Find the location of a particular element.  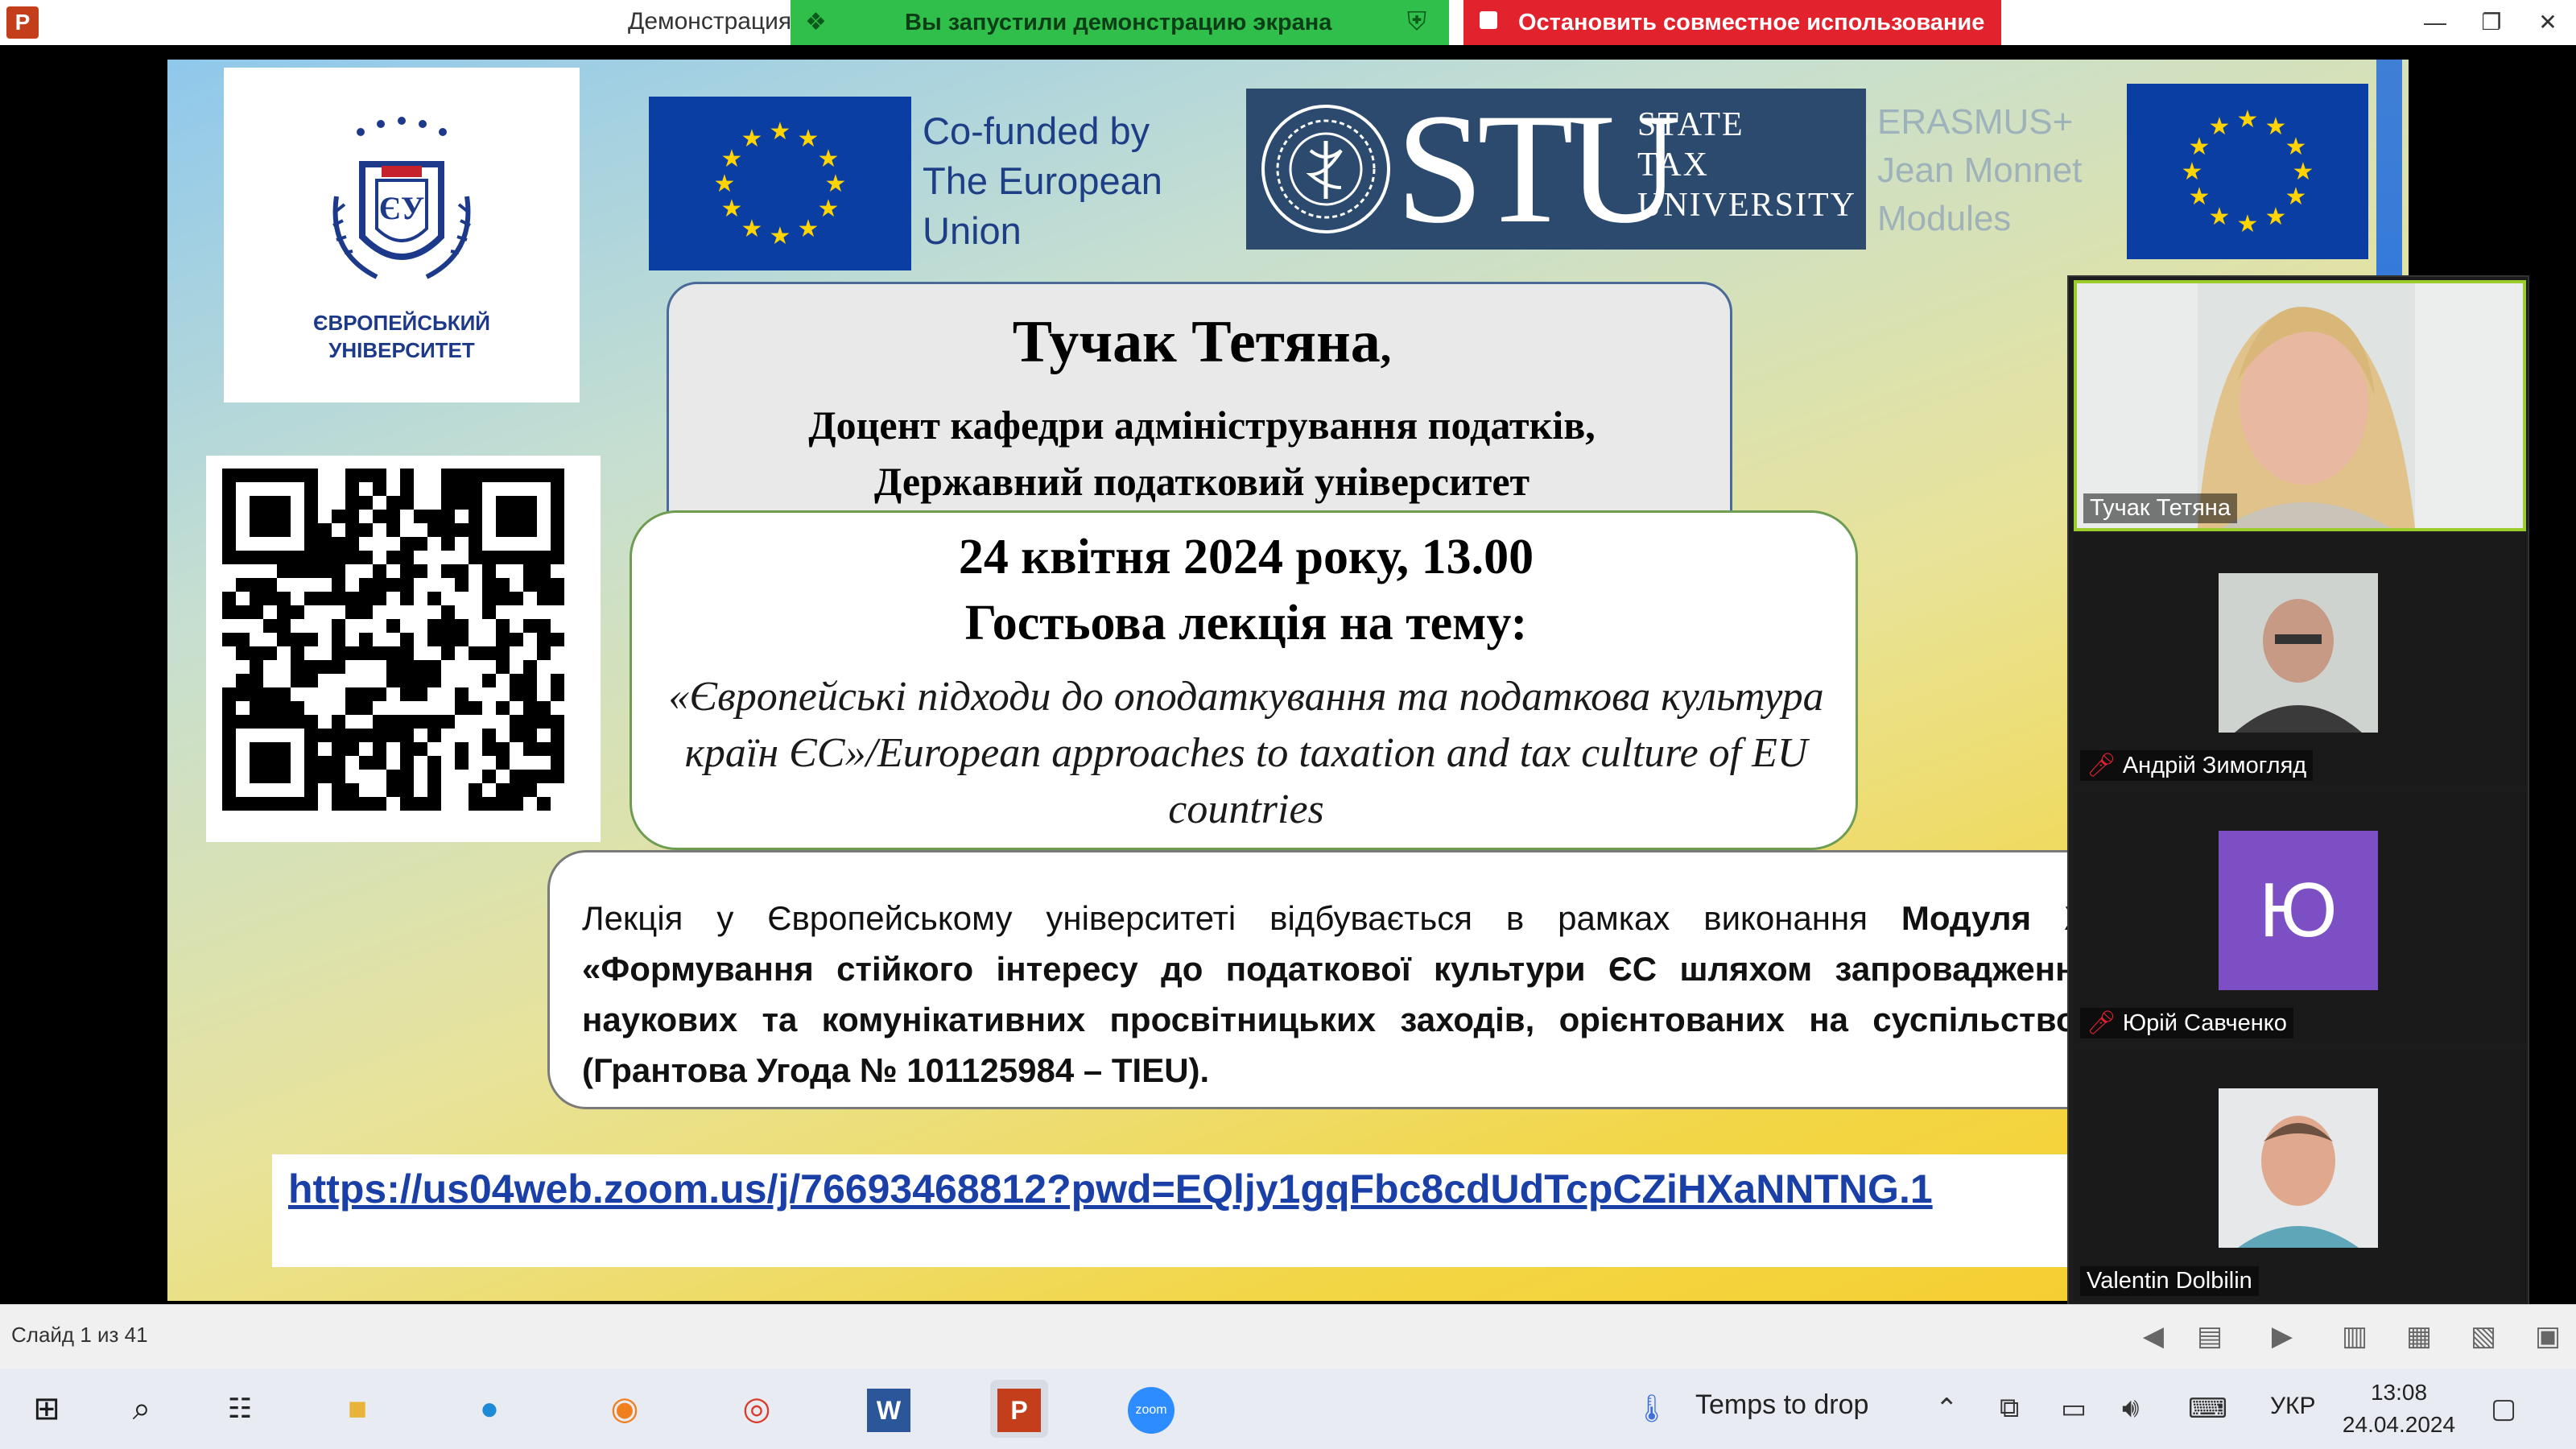

reading-view-icon: ▧ is located at coordinates (2483, 1336).